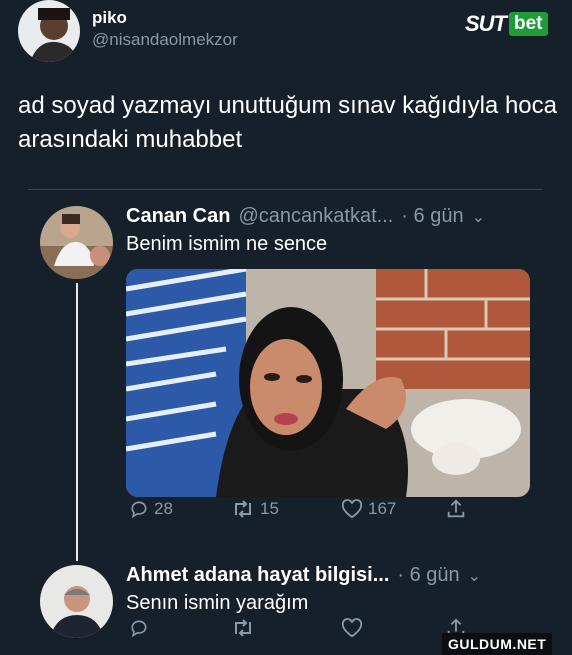 The width and height of the screenshot is (572, 655). I want to click on reply-text: Senın ismin yarağım, so click(217, 603).